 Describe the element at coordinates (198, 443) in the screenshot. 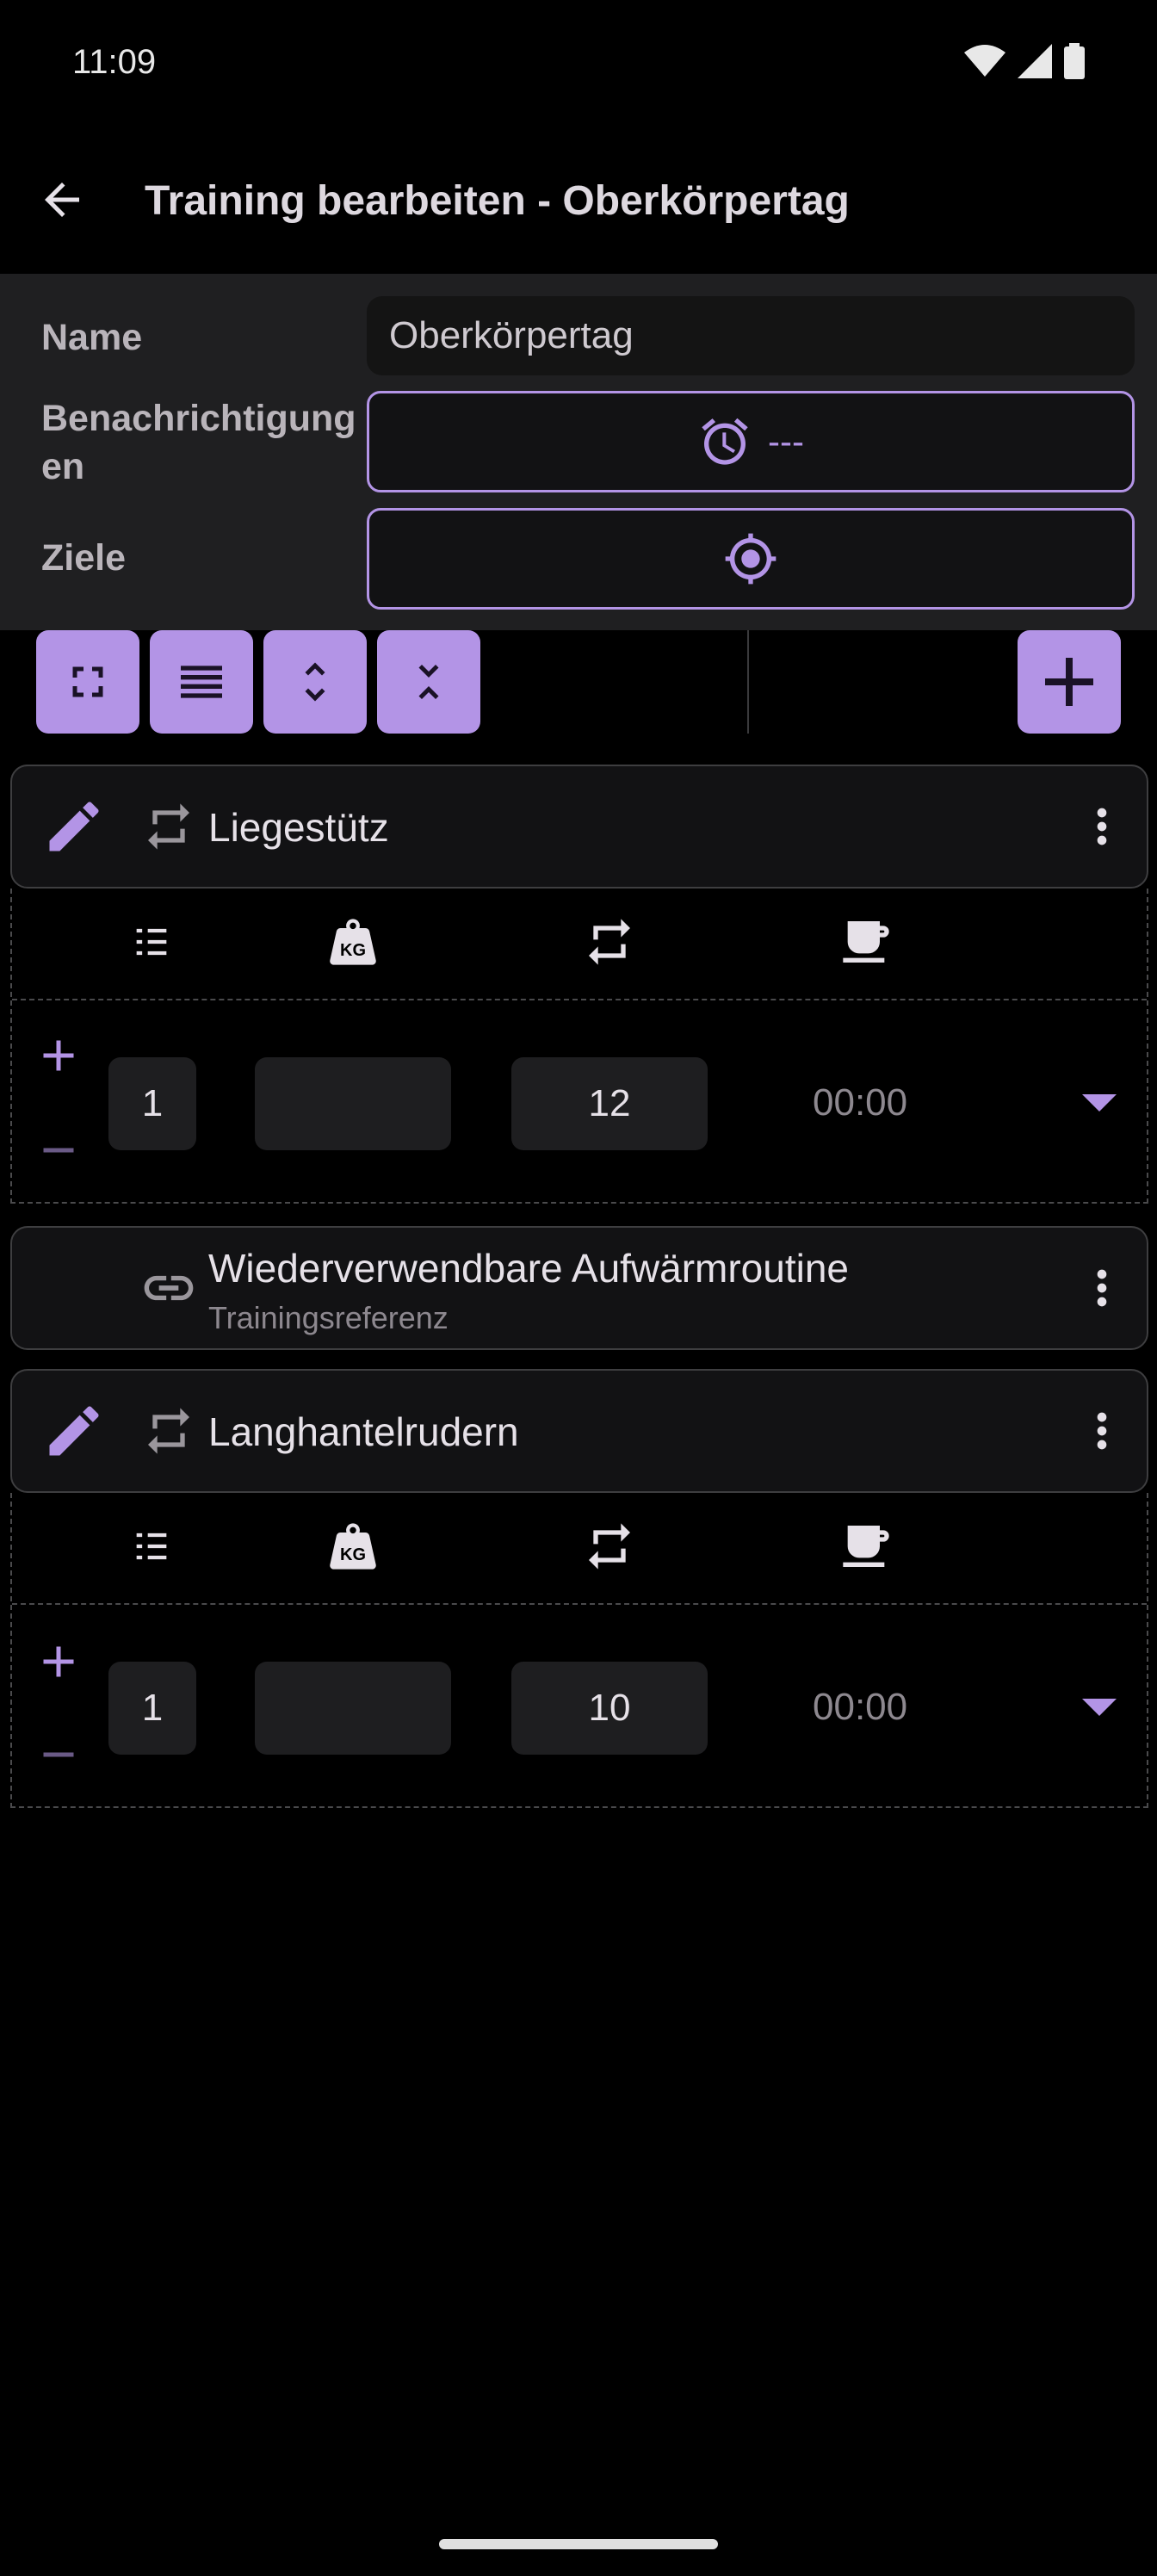

I see `notifications-label: Benachrichtigungen` at that location.